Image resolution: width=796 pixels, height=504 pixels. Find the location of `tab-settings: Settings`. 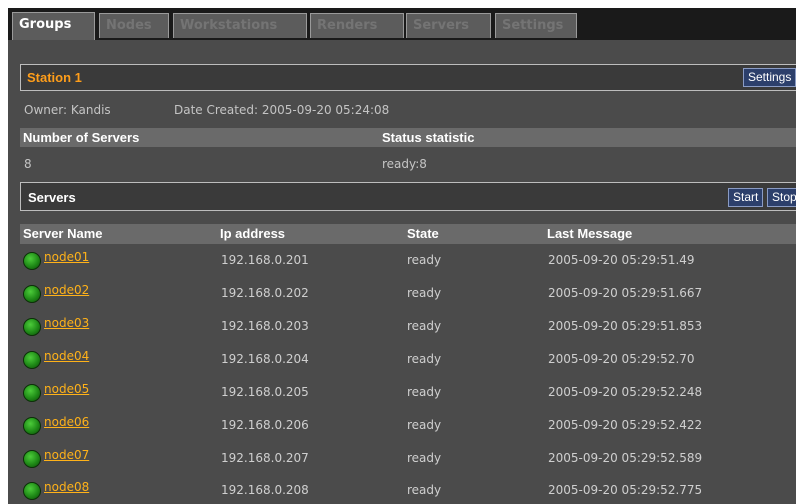

tab-settings: Settings is located at coordinates (536, 25).